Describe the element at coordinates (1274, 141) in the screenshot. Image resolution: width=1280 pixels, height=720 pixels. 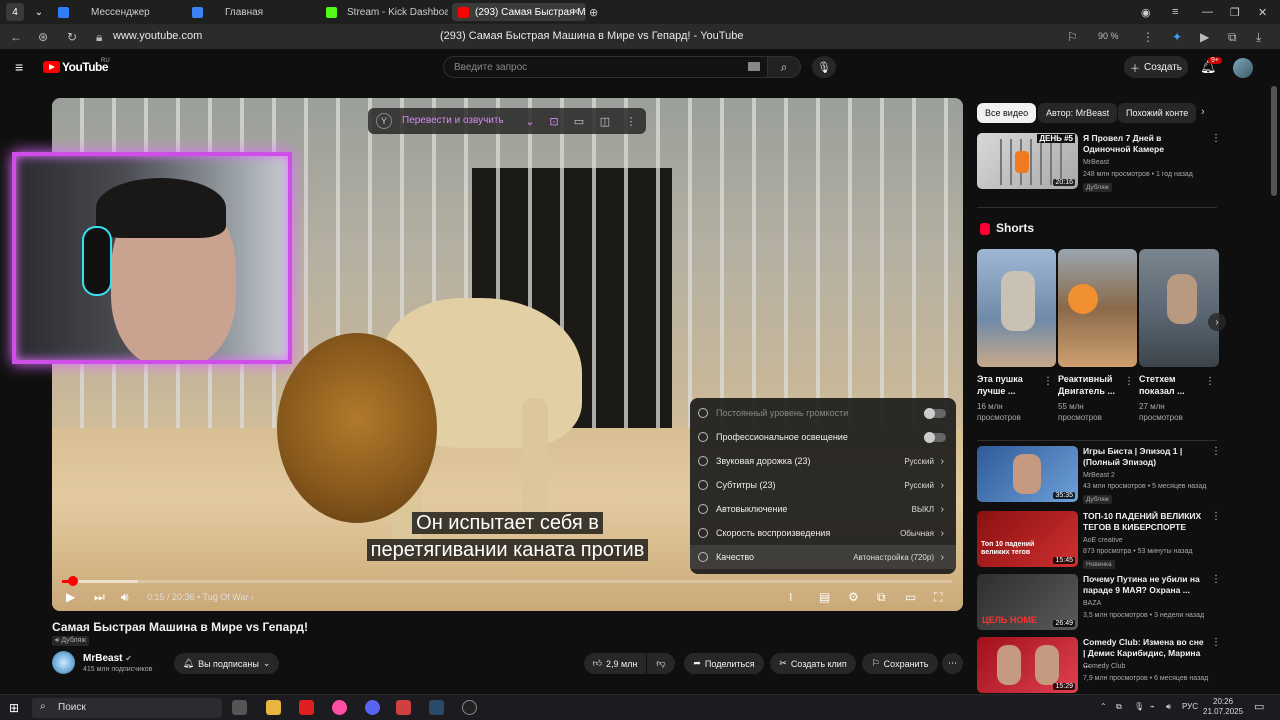
I see `page-scrollbar` at that location.